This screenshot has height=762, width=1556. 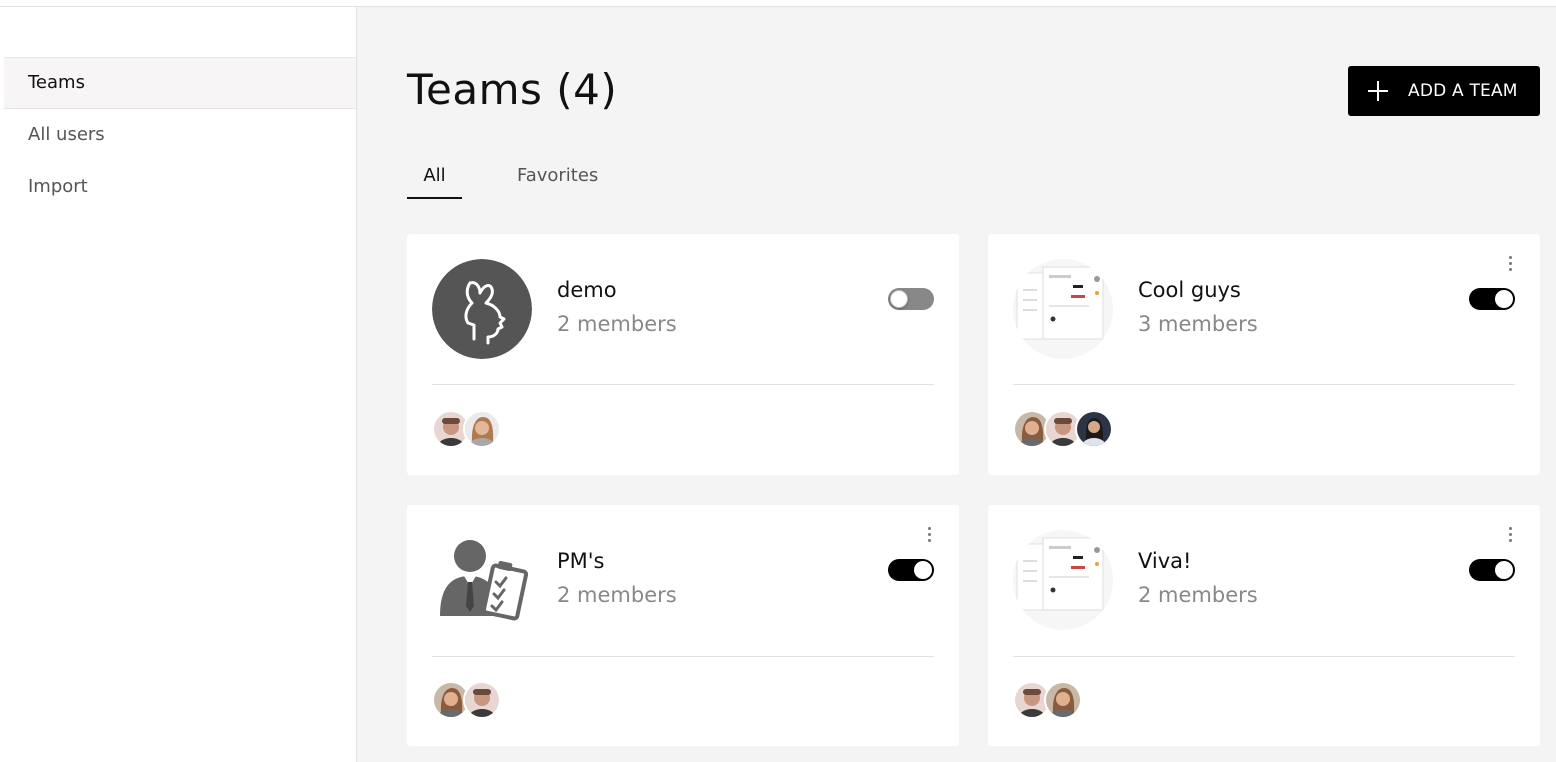 I want to click on sidebar-item-all-users: All users, so click(x=180, y=135).